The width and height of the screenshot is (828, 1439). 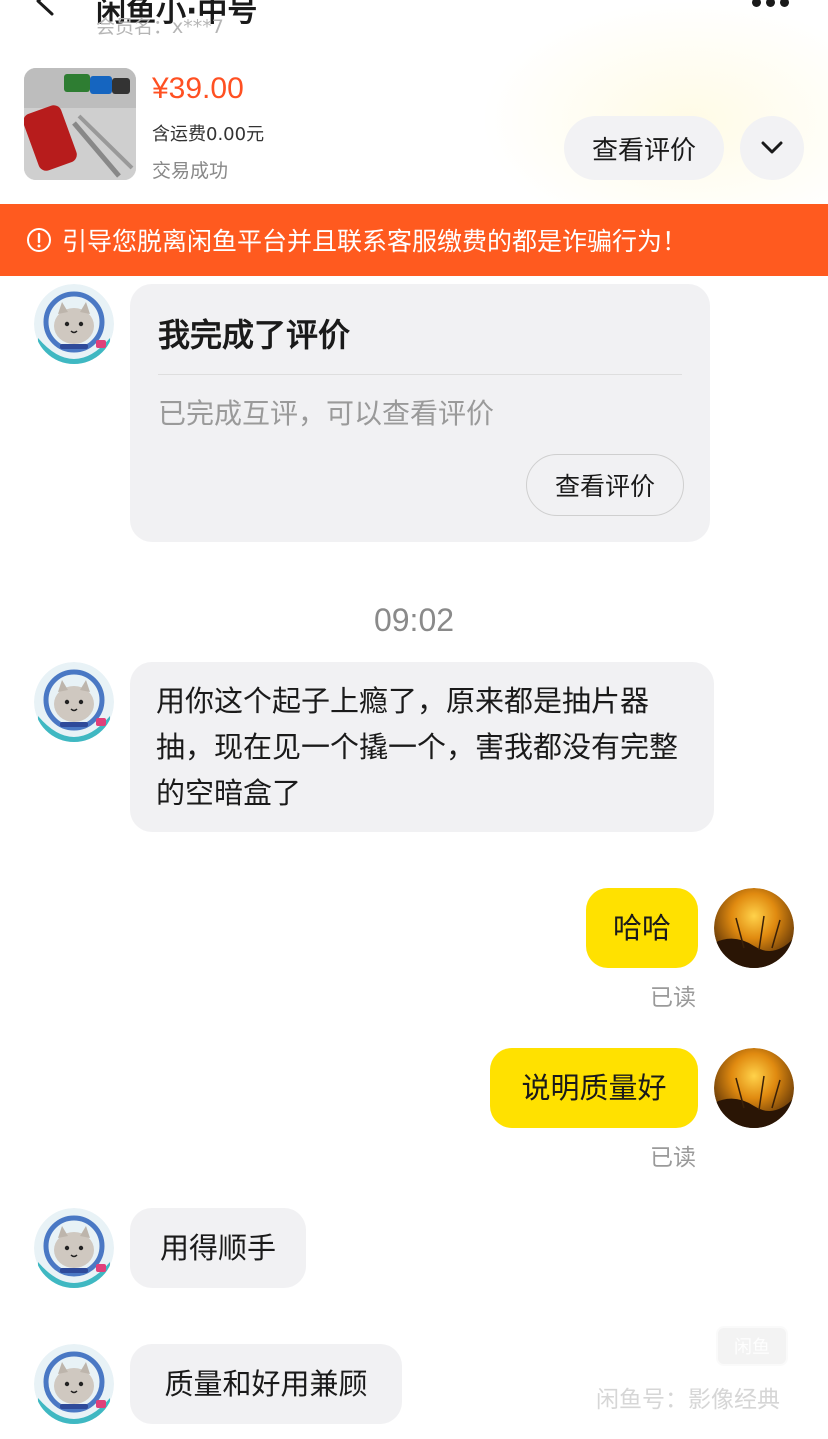 What do you see at coordinates (208, 134) in the screenshot?
I see `shipping-info: 含运费0.00元` at bounding box center [208, 134].